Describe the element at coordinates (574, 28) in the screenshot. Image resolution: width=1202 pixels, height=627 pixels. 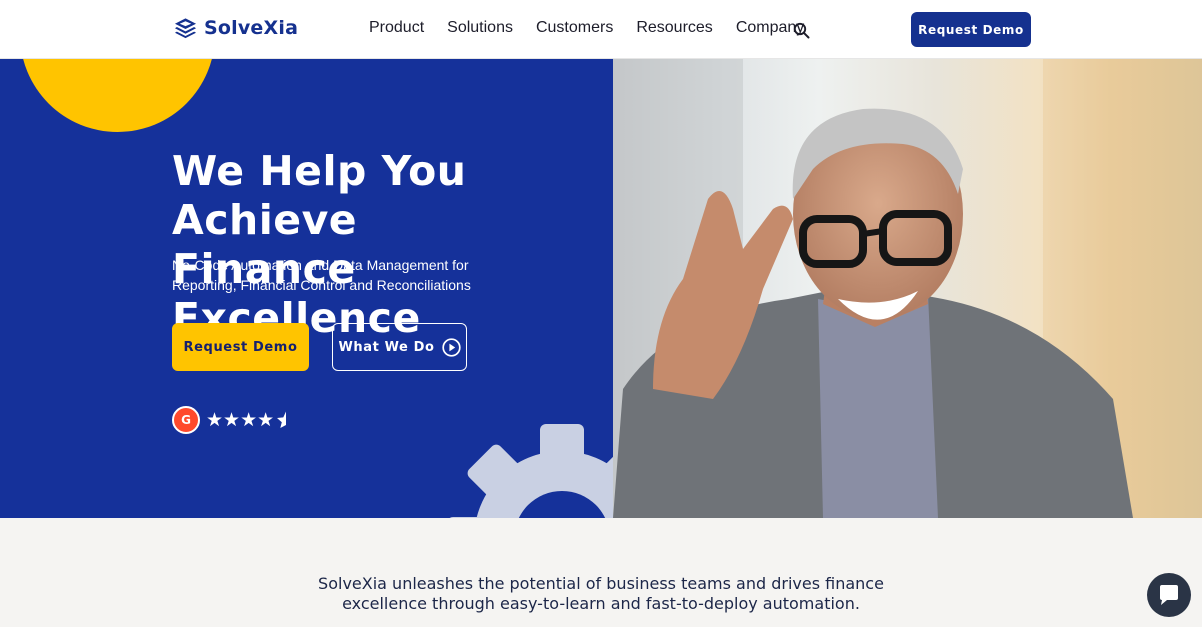
I see `nav-item-customers: Customers` at that location.